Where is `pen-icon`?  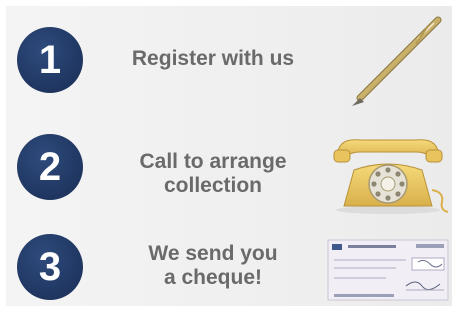 pen-icon is located at coordinates (397, 61).